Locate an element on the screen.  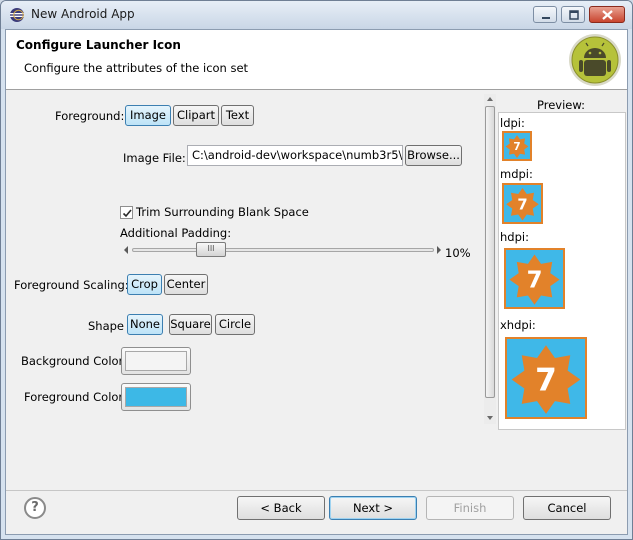
footer-separator is located at coordinates (316, 490).